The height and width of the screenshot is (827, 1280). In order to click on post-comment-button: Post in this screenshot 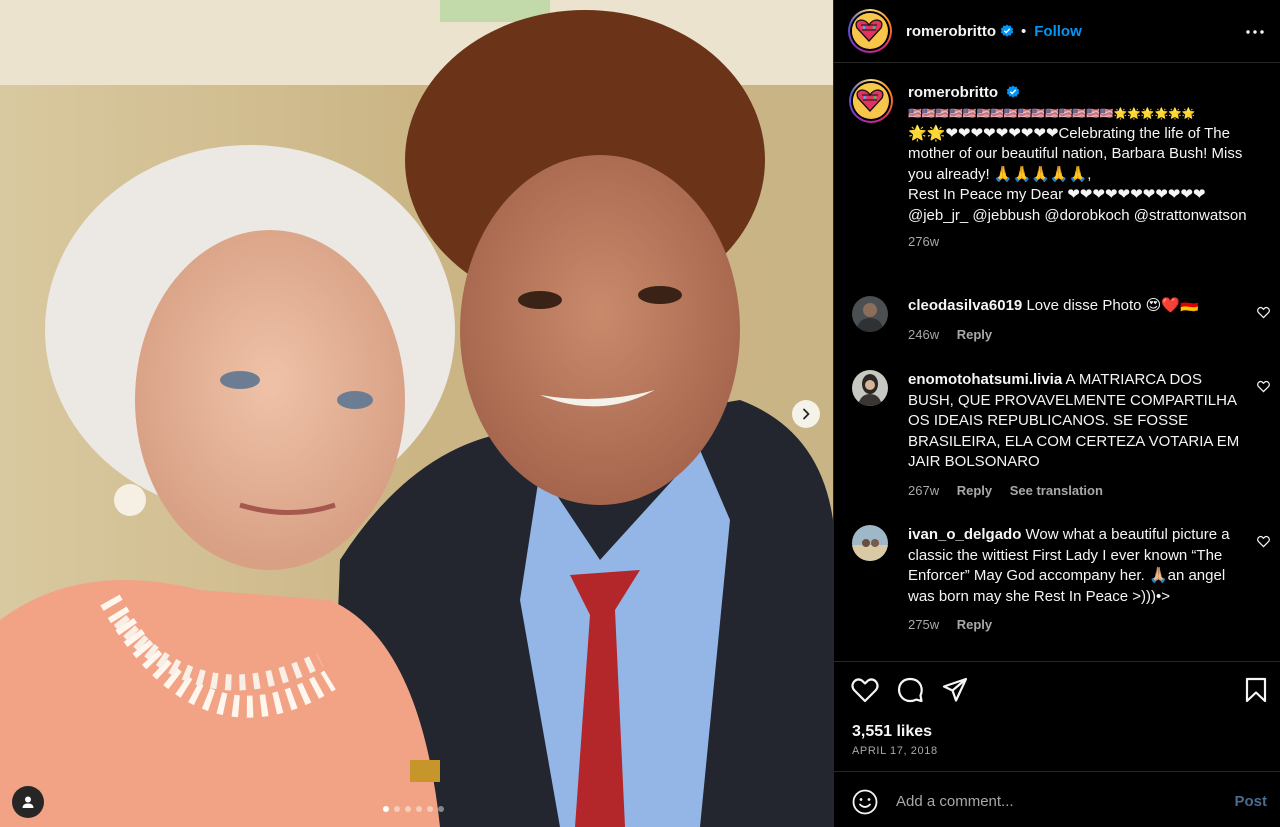, I will do `click(1250, 801)`.